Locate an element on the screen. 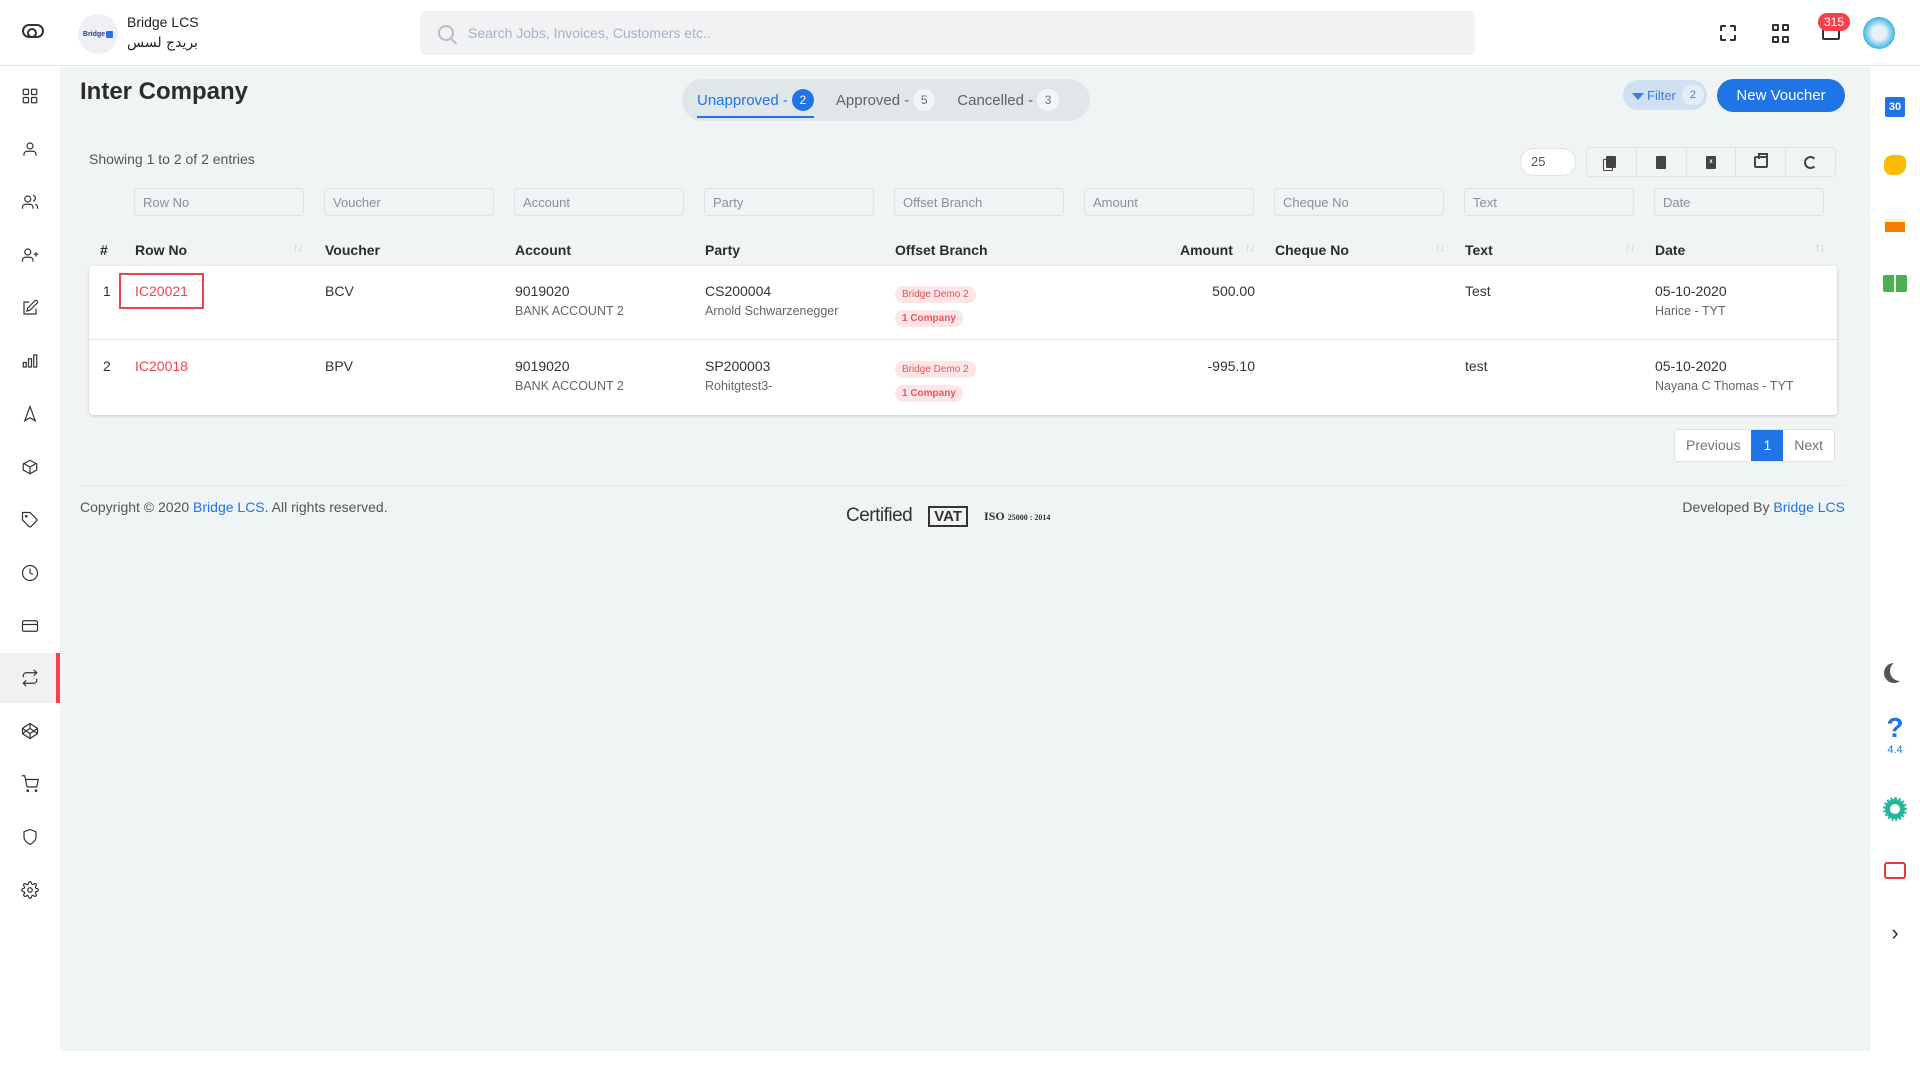 This screenshot has height=1080, width=1920. sidebar-item-inter-company is located at coordinates (30, 678).